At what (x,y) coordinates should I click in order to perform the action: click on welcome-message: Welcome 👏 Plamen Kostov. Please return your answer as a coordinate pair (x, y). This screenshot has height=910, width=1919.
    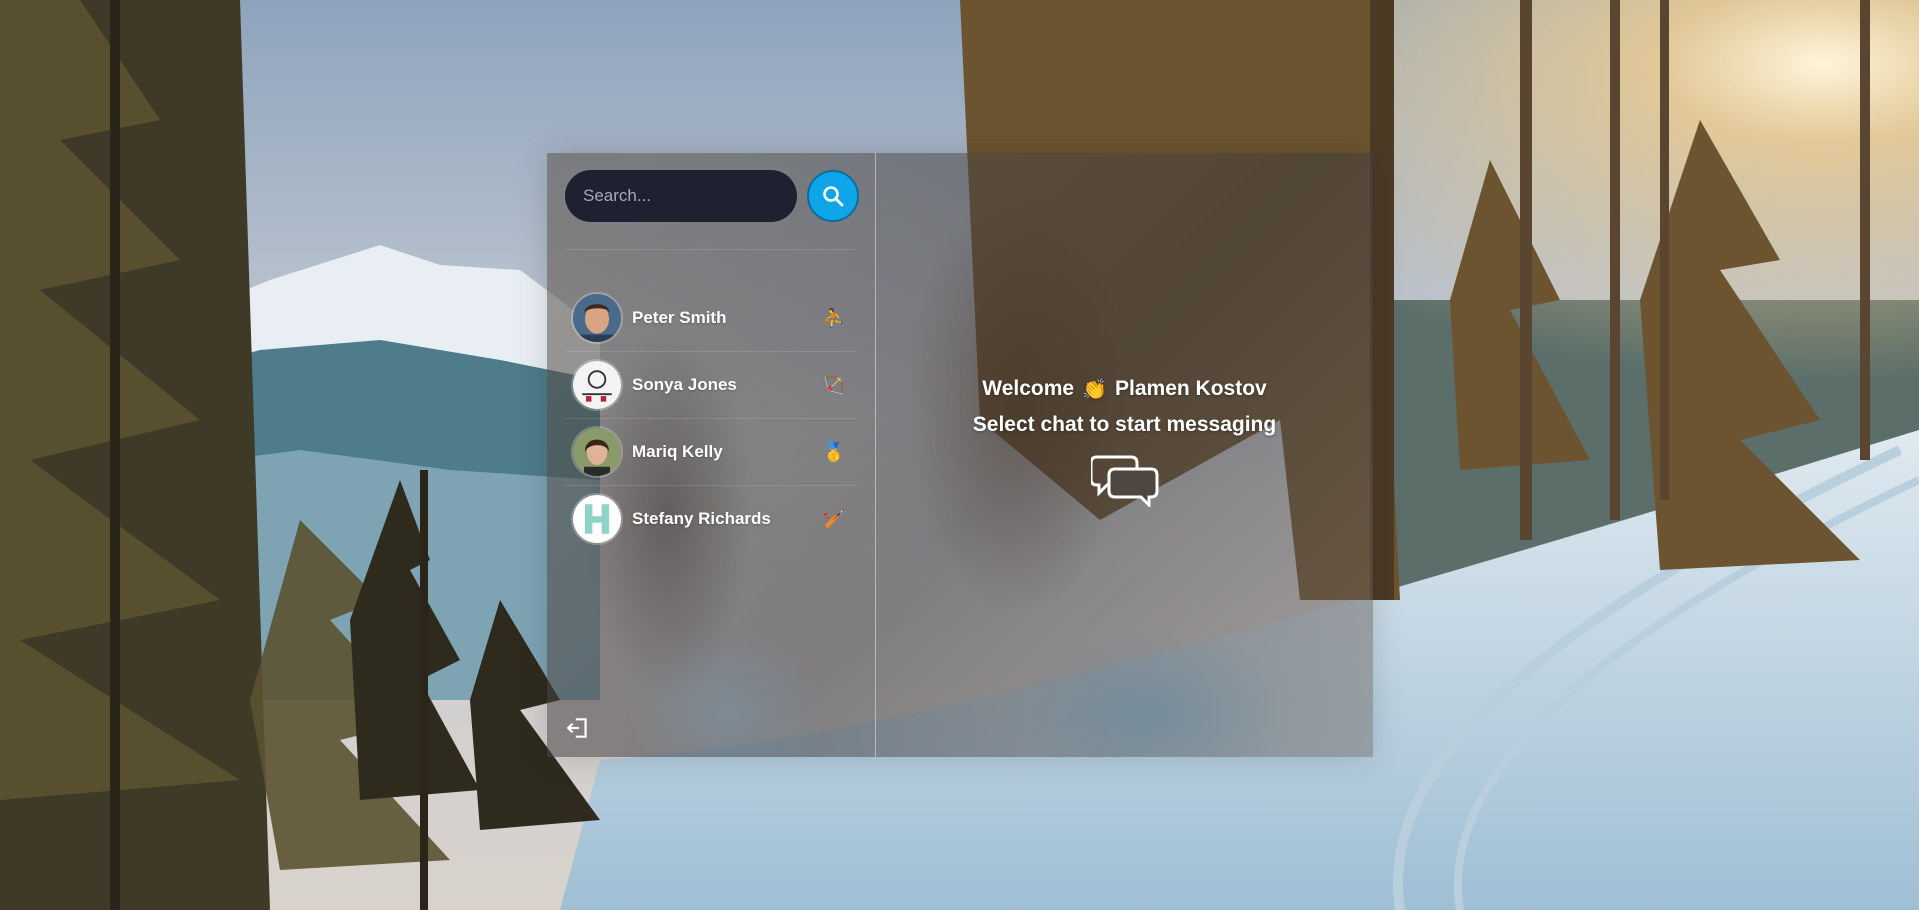
    Looking at the image, I should click on (1124, 389).